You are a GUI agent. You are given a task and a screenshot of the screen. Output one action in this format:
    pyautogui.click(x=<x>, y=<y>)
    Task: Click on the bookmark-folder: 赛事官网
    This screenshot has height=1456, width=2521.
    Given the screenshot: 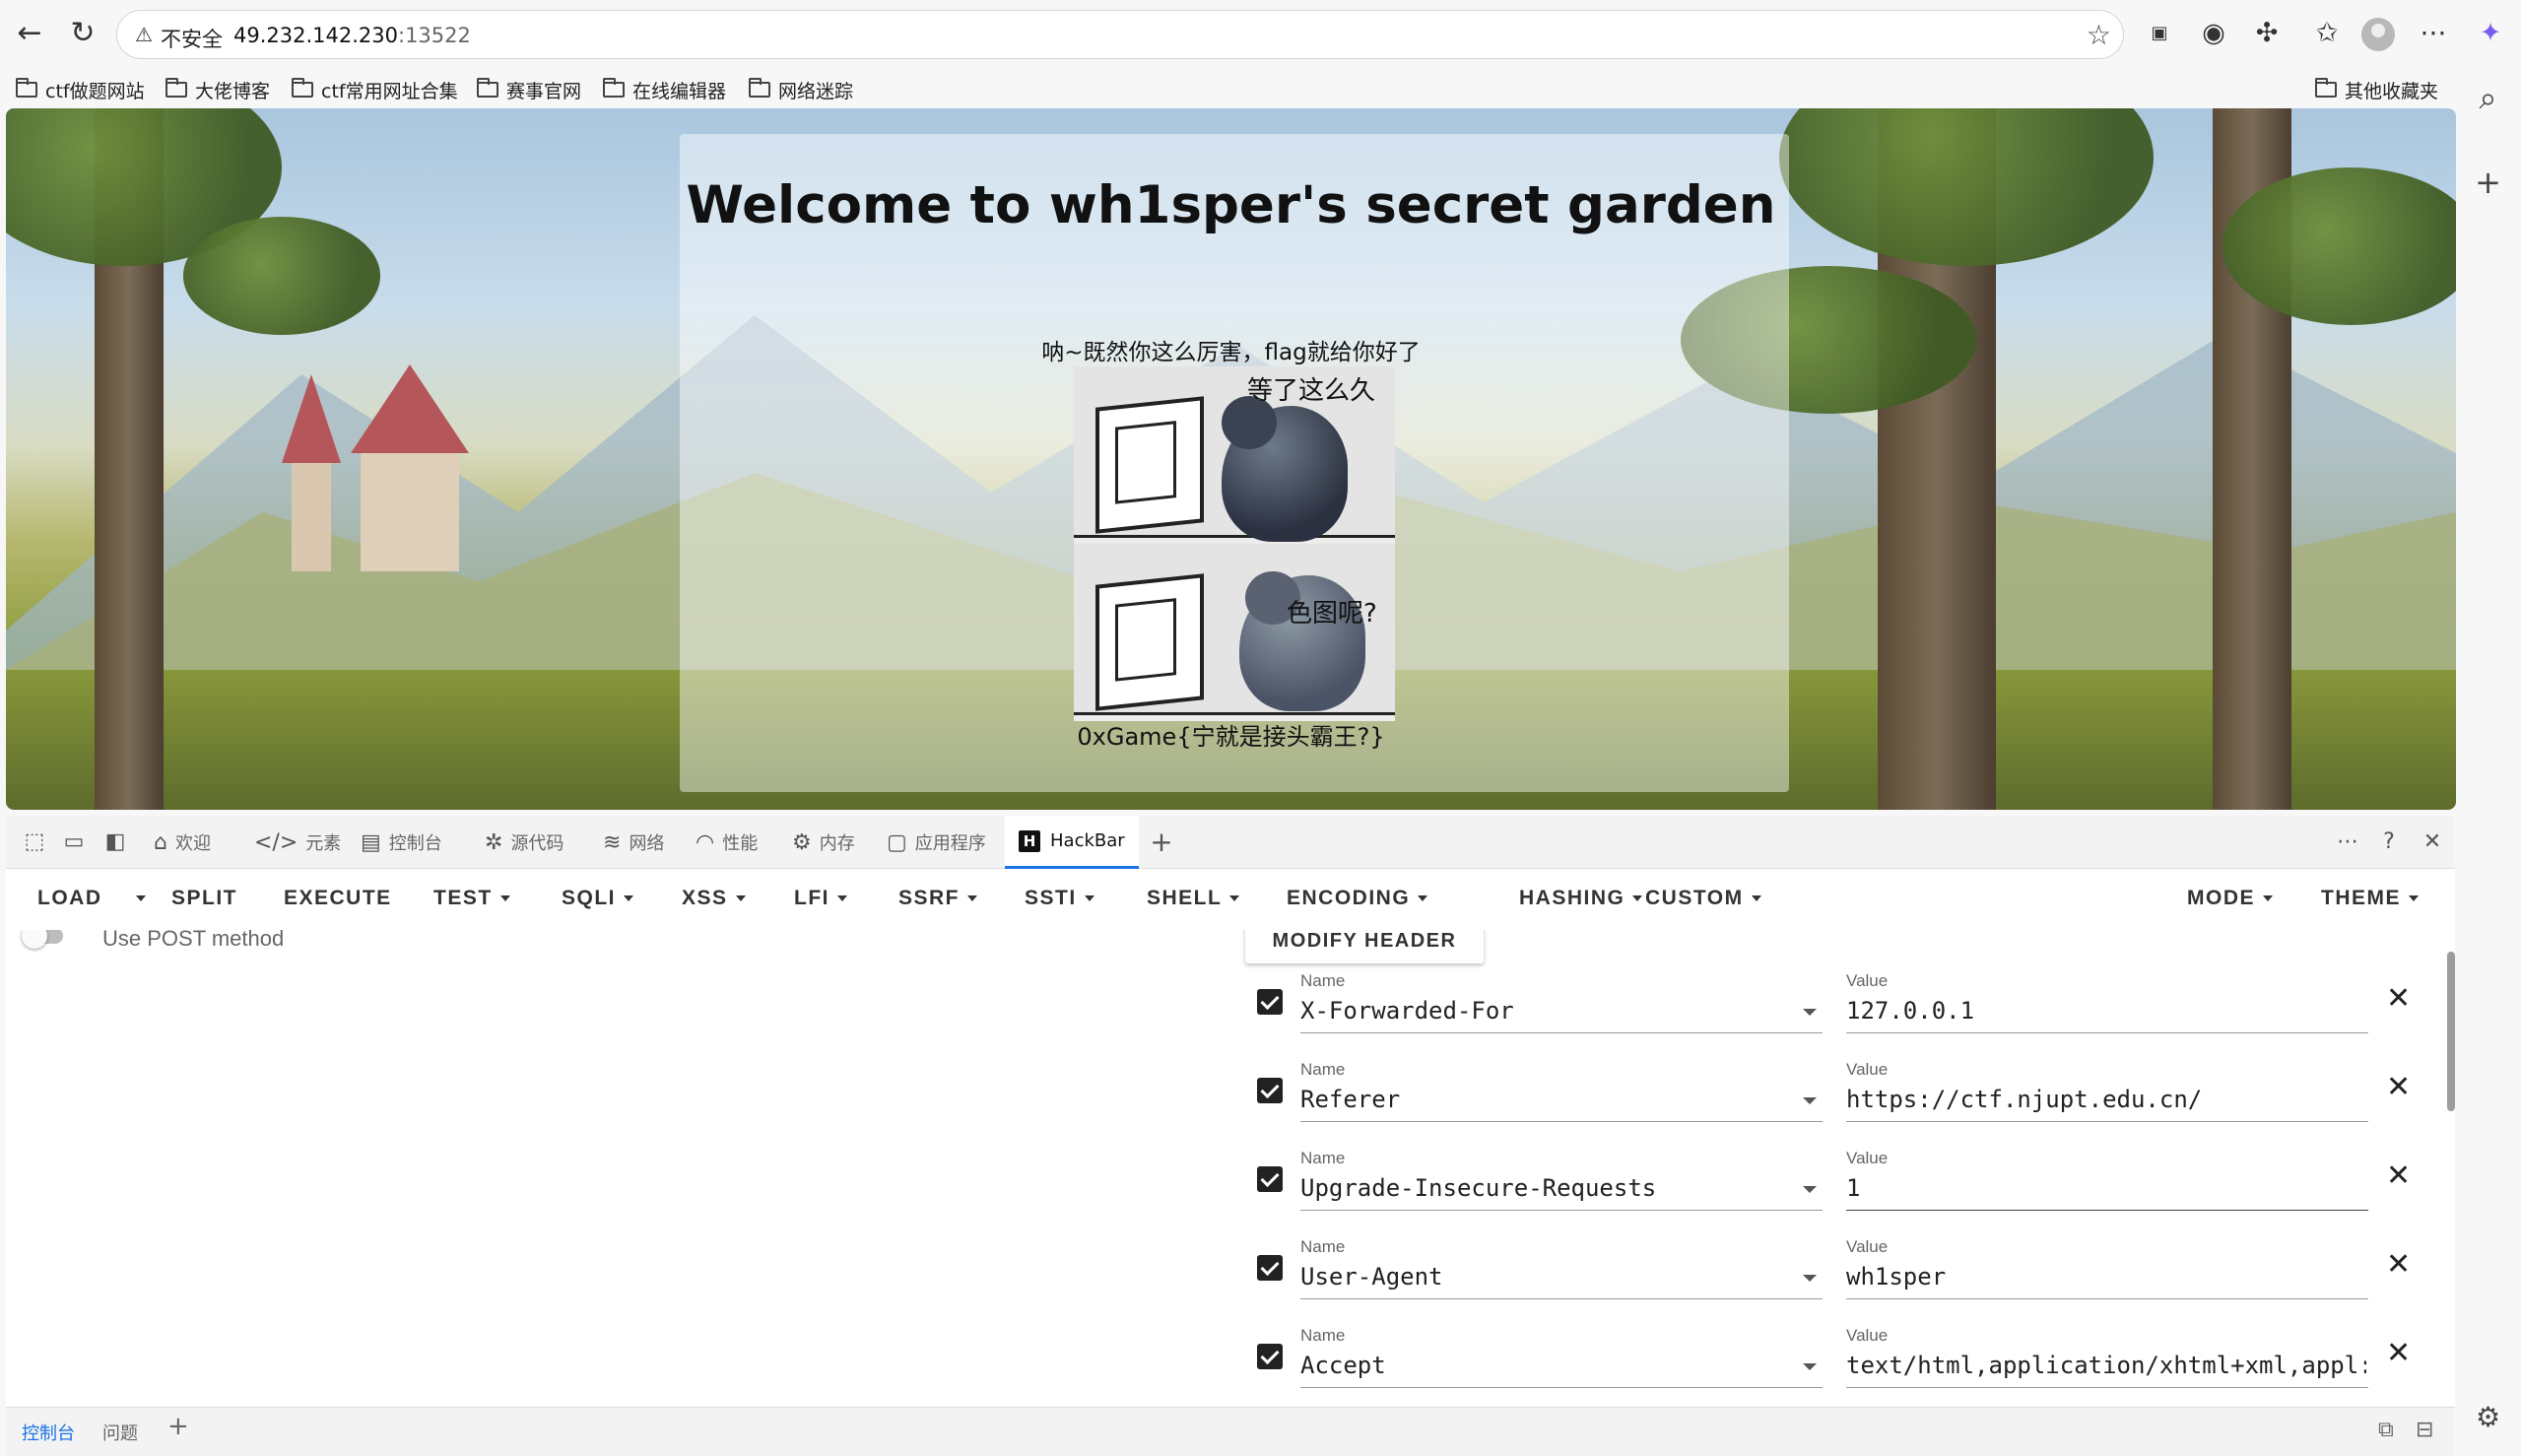 What is the action you would take?
    pyautogui.click(x=529, y=89)
    